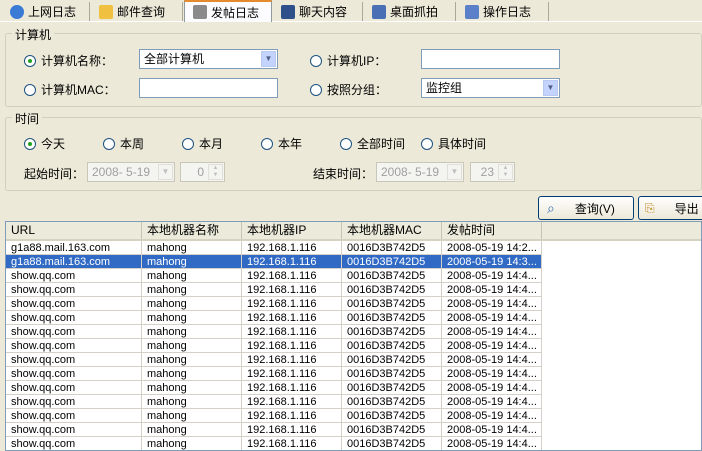 The width and height of the screenshot is (702, 451). Describe the element at coordinates (70, 89) in the screenshot. I see `radio-computer-mac: 计算机MAC：` at that location.